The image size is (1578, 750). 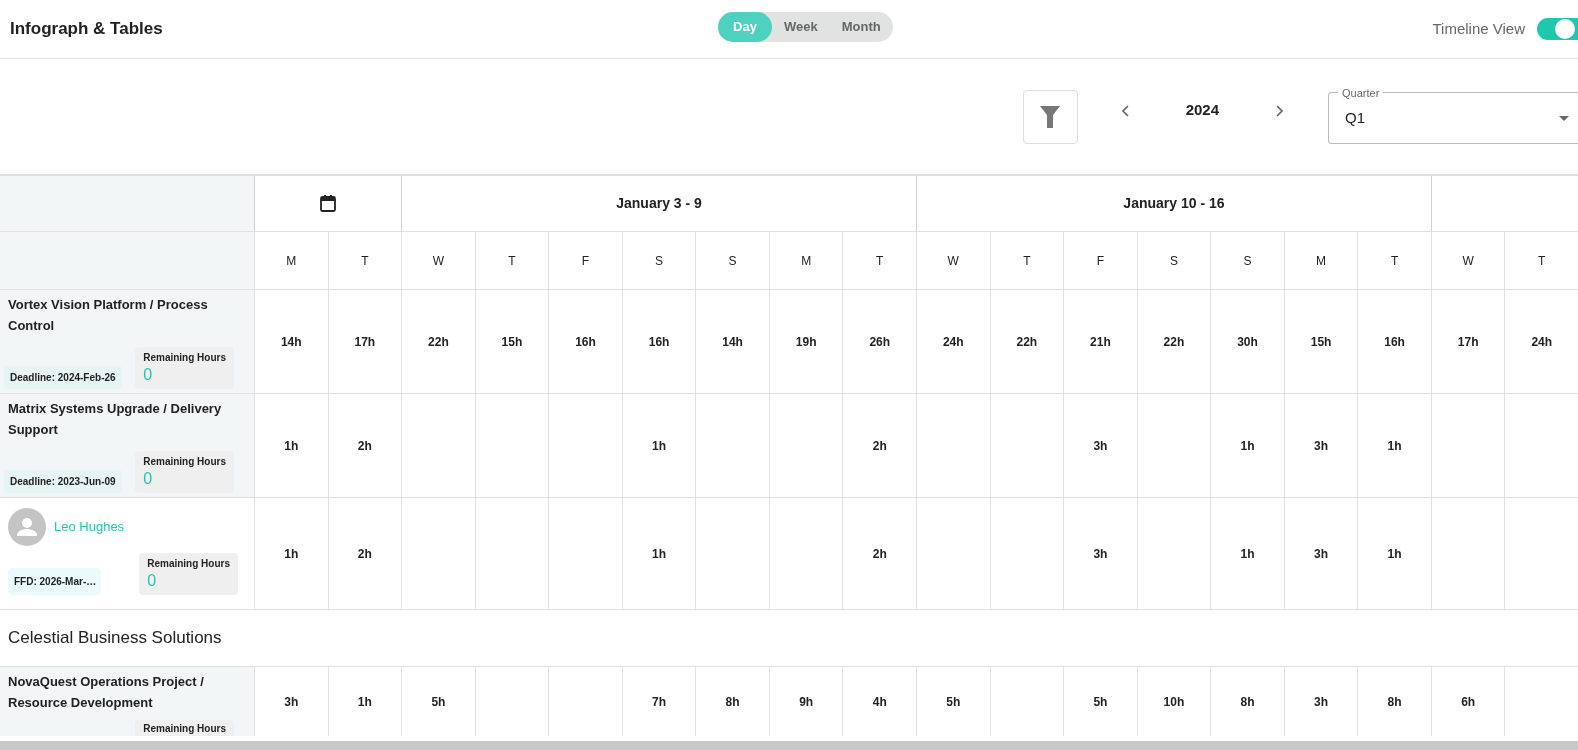 What do you see at coordinates (1557, 29) in the screenshot?
I see `timeline-toggle` at bounding box center [1557, 29].